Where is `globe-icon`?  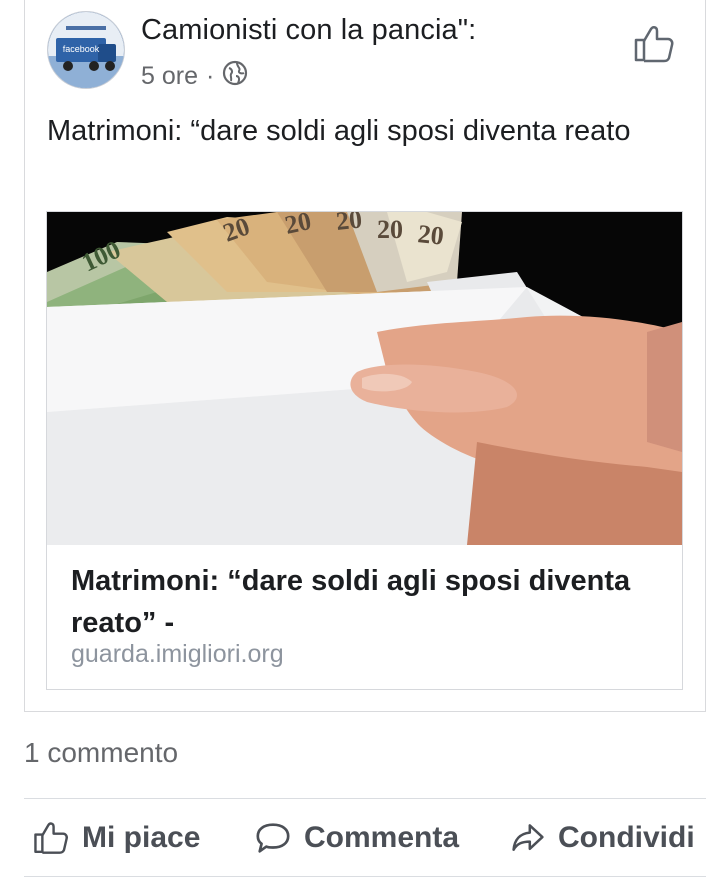 globe-icon is located at coordinates (235, 76).